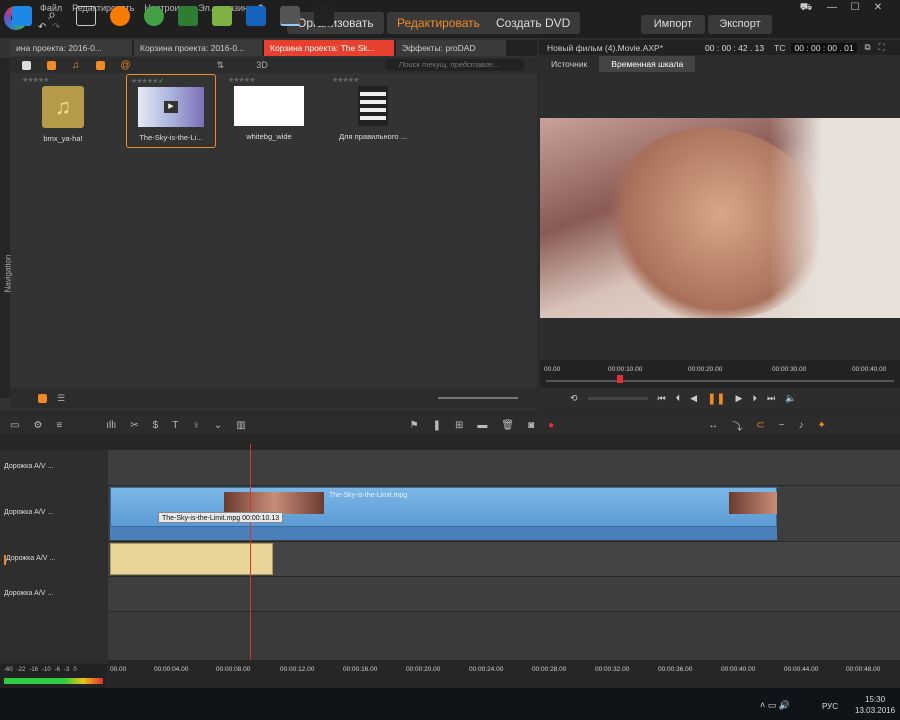  What do you see at coordinates (673, 24) in the screenshot?
I see `import-button: Импорт` at bounding box center [673, 24].